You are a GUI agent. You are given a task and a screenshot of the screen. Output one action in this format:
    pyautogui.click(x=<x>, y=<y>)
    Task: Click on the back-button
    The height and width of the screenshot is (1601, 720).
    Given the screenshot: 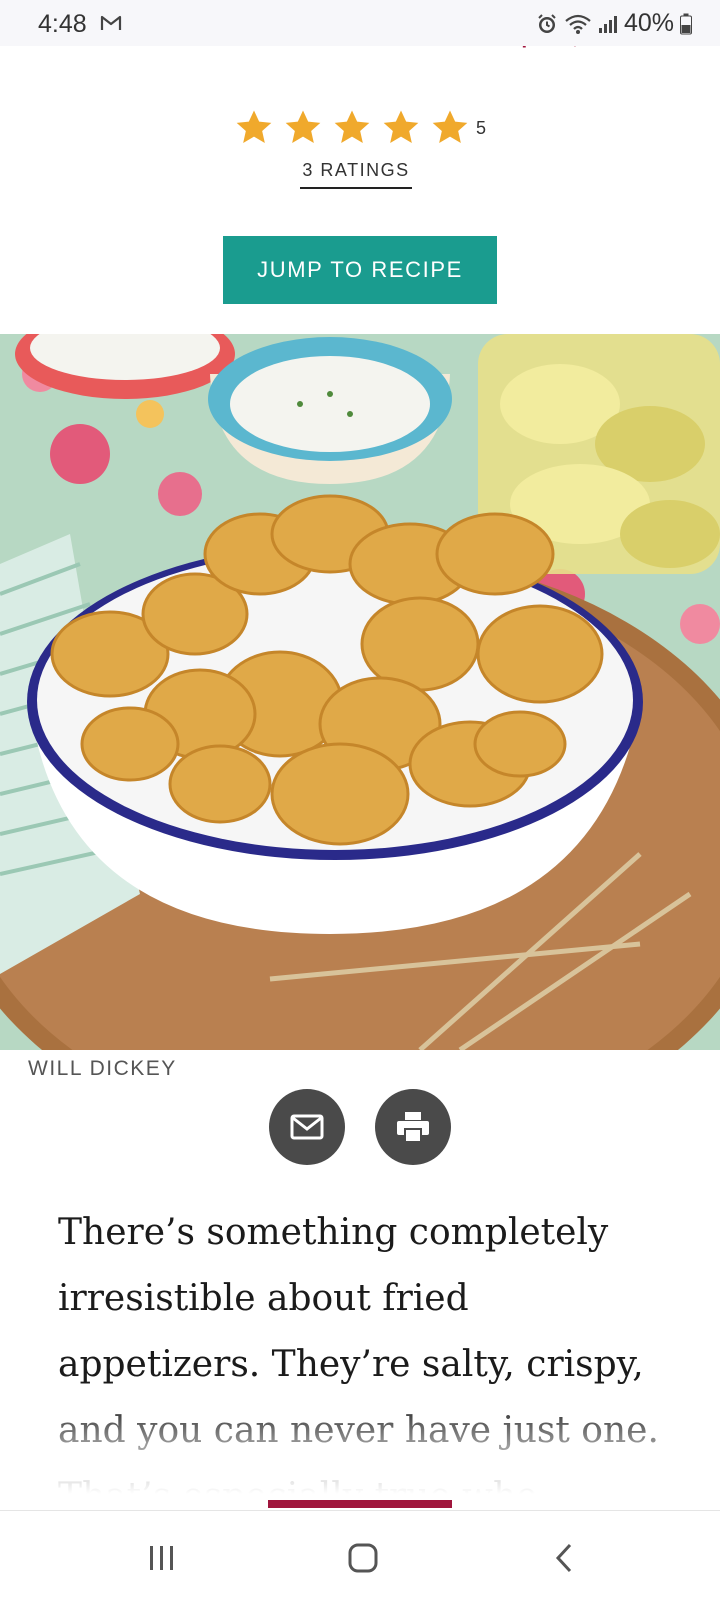 What is the action you would take?
    pyautogui.click(x=564, y=1558)
    